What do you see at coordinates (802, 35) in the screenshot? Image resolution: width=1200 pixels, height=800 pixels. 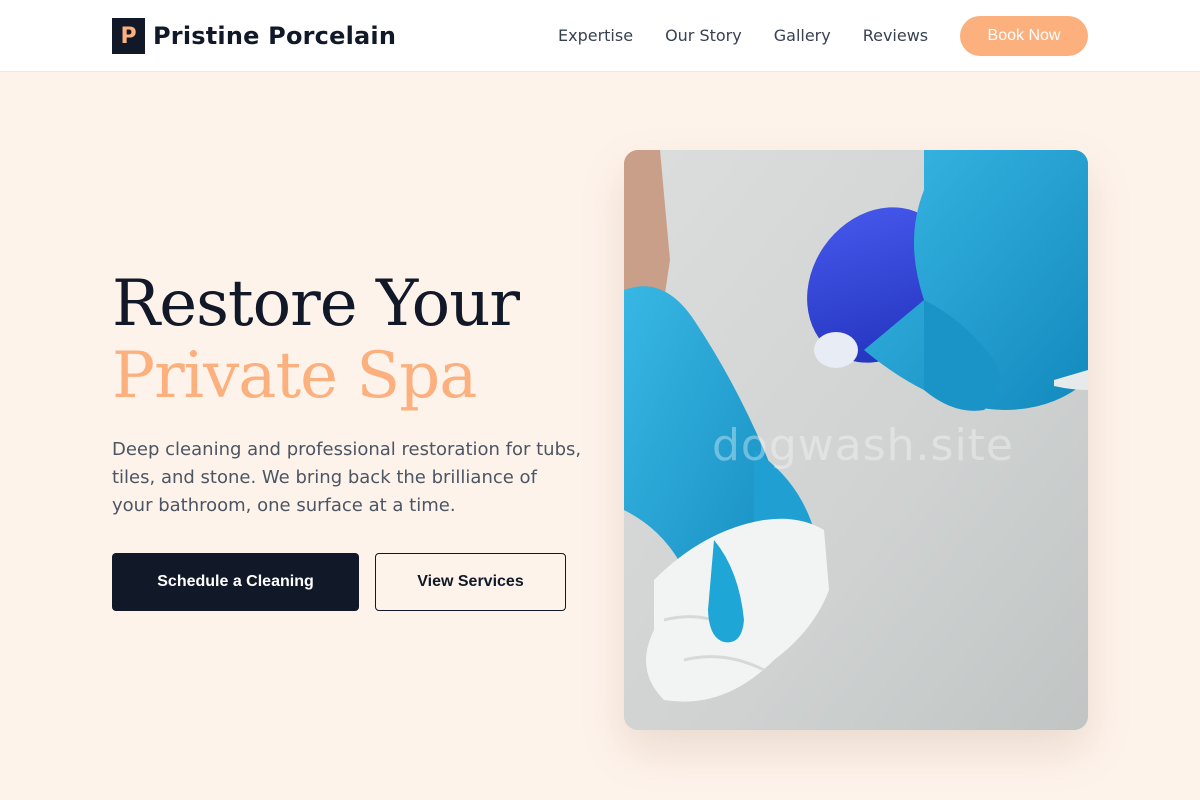 I see `nav-link-gallery: Gallery` at bounding box center [802, 35].